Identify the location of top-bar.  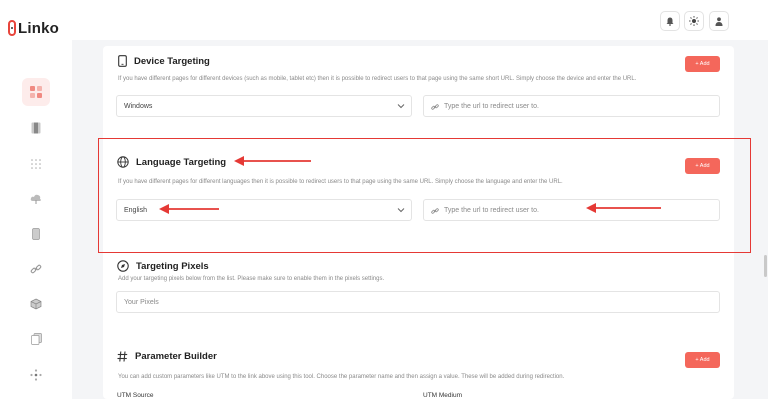
(420, 20).